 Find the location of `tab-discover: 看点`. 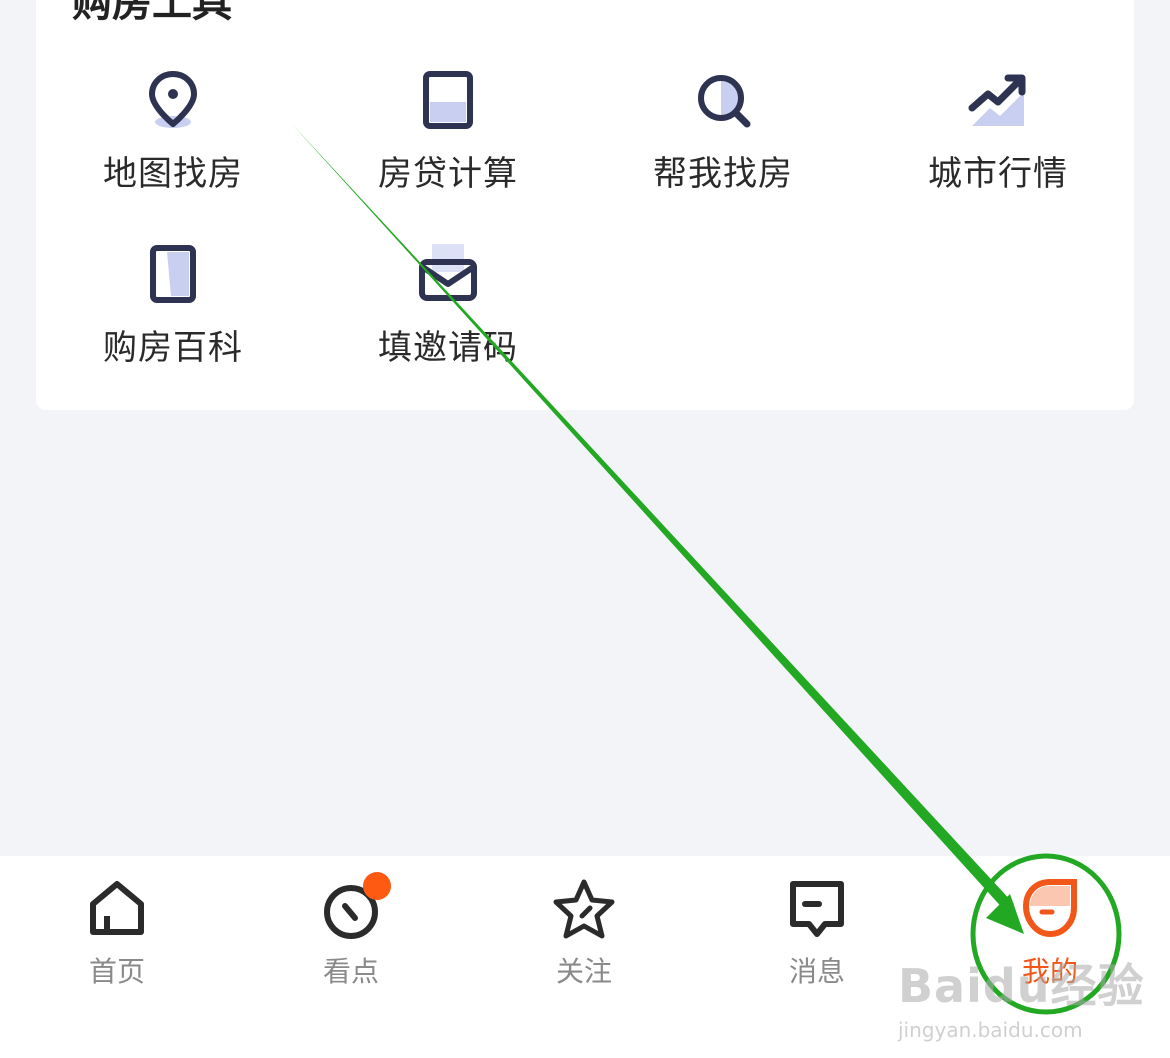

tab-discover: 看点 is located at coordinates (351, 931).